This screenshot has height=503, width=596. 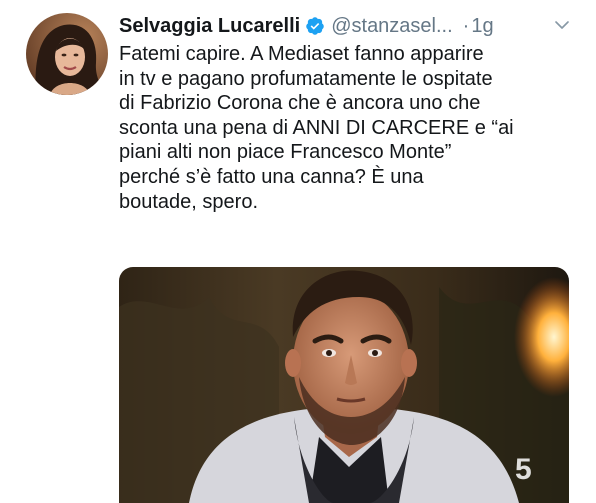 I want to click on timestamp: 1g, so click(x=482, y=26).